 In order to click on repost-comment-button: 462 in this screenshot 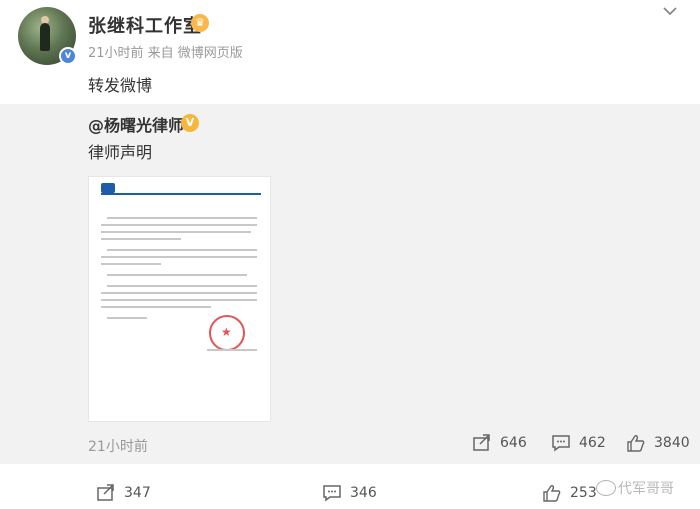, I will do `click(578, 443)`.